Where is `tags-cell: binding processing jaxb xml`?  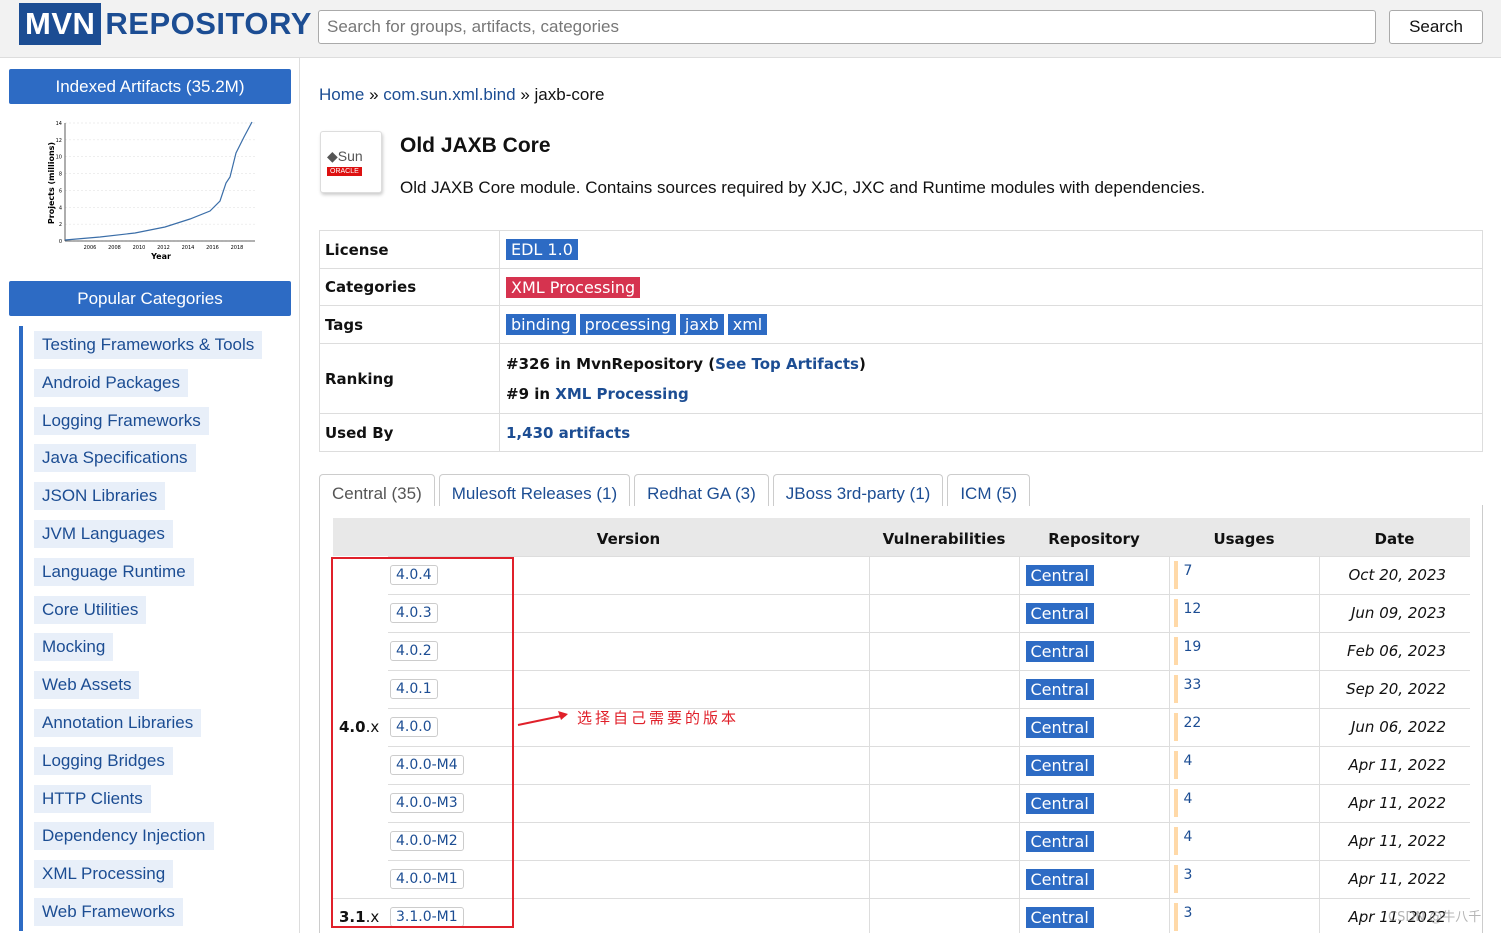
tags-cell: binding processing jaxb xml is located at coordinates (991, 324).